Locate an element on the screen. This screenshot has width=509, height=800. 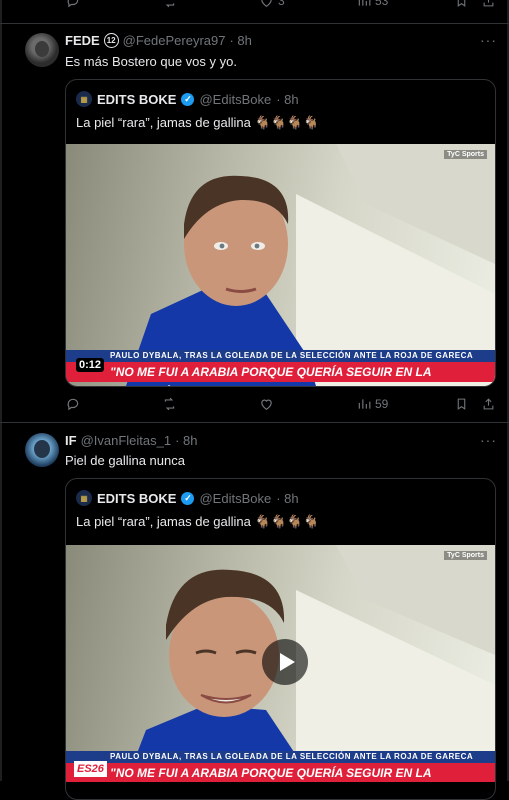
like-count: 3 is located at coordinates (281, 4).